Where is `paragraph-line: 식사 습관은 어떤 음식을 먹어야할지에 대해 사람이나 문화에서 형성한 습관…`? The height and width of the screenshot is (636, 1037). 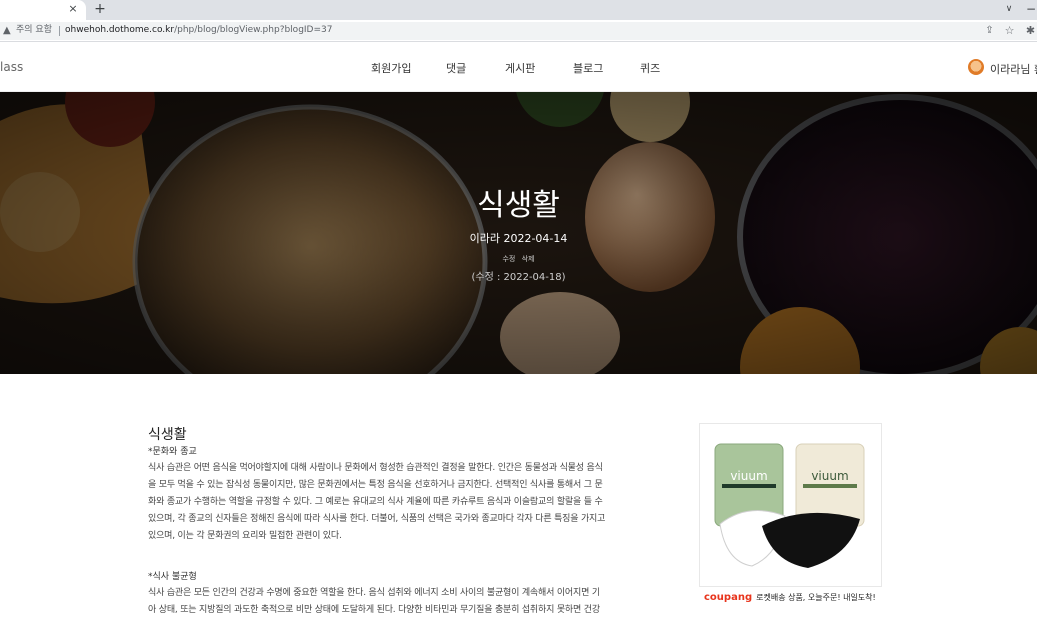 paragraph-line: 식사 습관은 어떤 음식을 먹어야할지에 대해 사람이나 문화에서 형성한 습관… is located at coordinates (375, 468).